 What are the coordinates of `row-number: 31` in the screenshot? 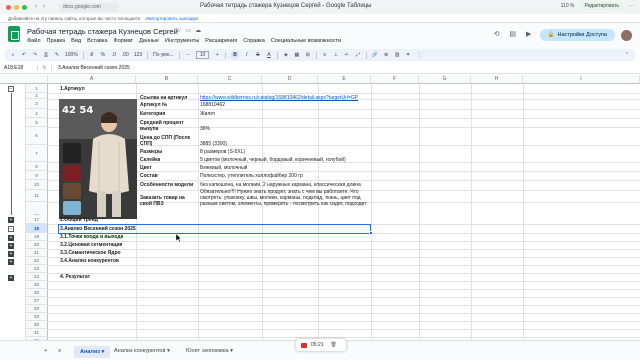 It's located at (37, 333).